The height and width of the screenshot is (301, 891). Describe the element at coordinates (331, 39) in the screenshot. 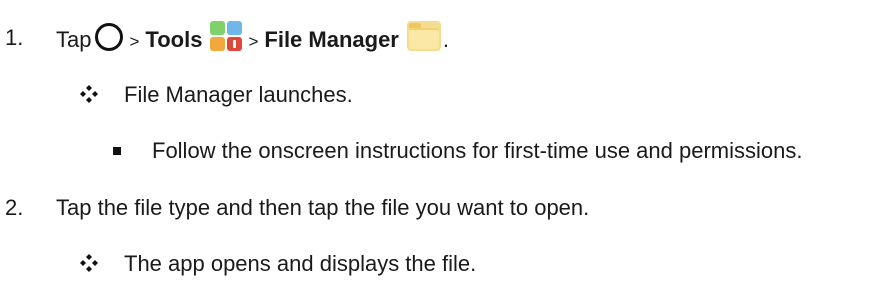

I see `file-manager-label: File Manager` at that location.